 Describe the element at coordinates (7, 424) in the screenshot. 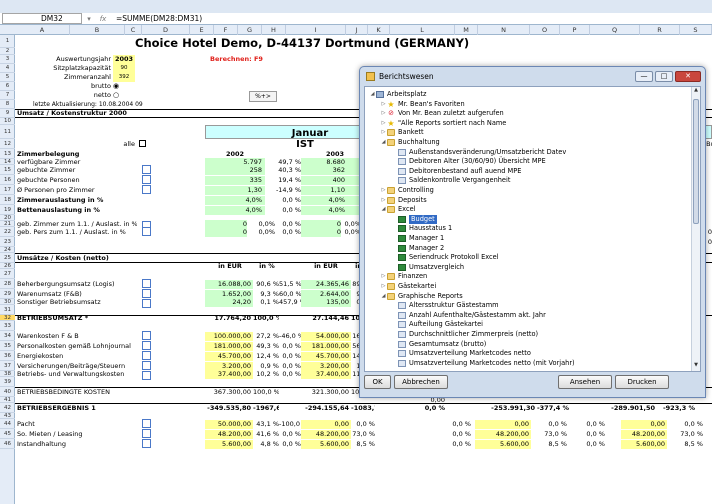

I see `row-header-44: 44` at that location.